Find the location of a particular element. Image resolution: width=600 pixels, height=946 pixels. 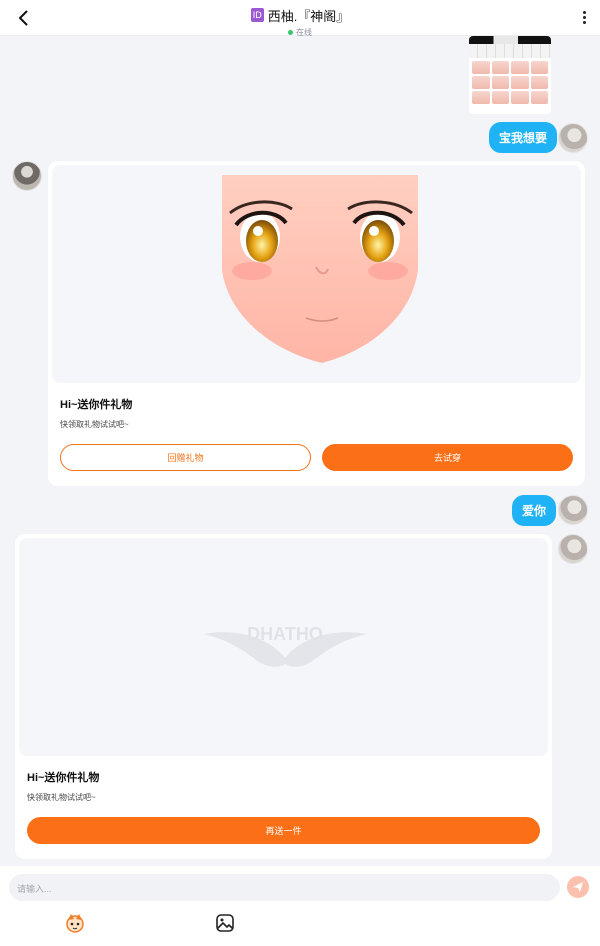

sent-message-bubble: 爱你 is located at coordinates (534, 510).